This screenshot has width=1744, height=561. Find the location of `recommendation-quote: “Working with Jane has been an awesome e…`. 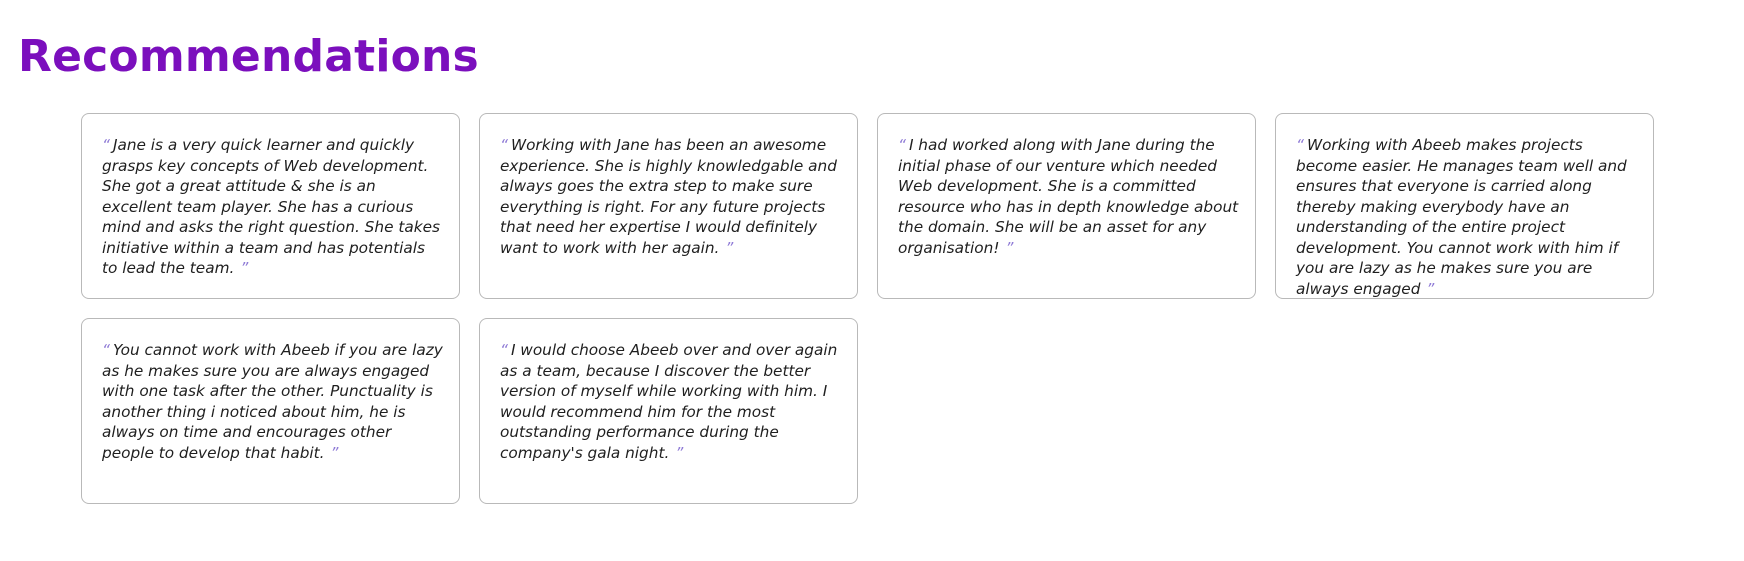

recommendation-quote: “Working with Jane has been an awesome e… is located at coordinates (670, 196).